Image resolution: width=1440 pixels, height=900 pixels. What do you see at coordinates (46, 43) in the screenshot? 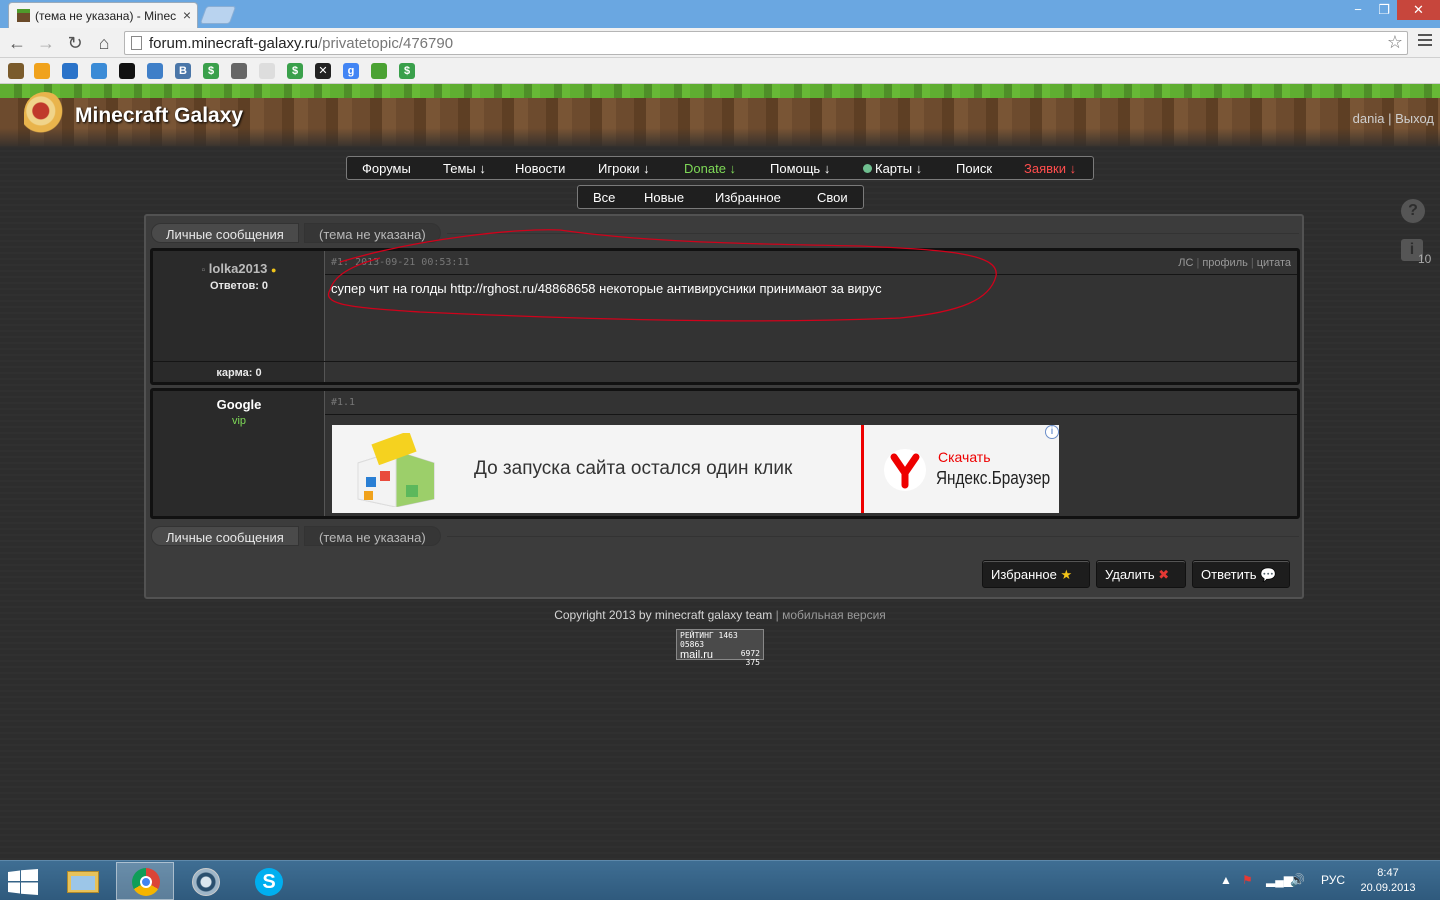
I see `forward-button: →` at bounding box center [46, 43].